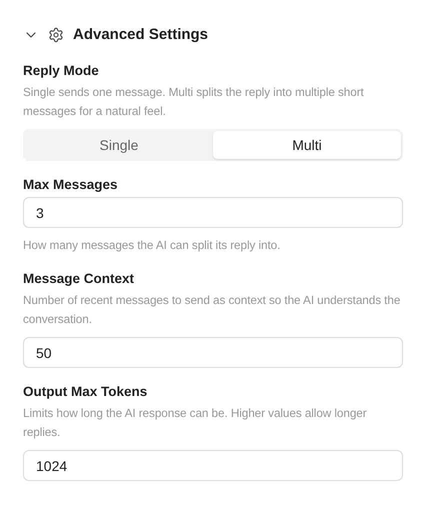  Describe the element at coordinates (212, 310) in the screenshot. I see `field-description: Number of recent messages to send as context so the AI understands the conversation.` at that location.